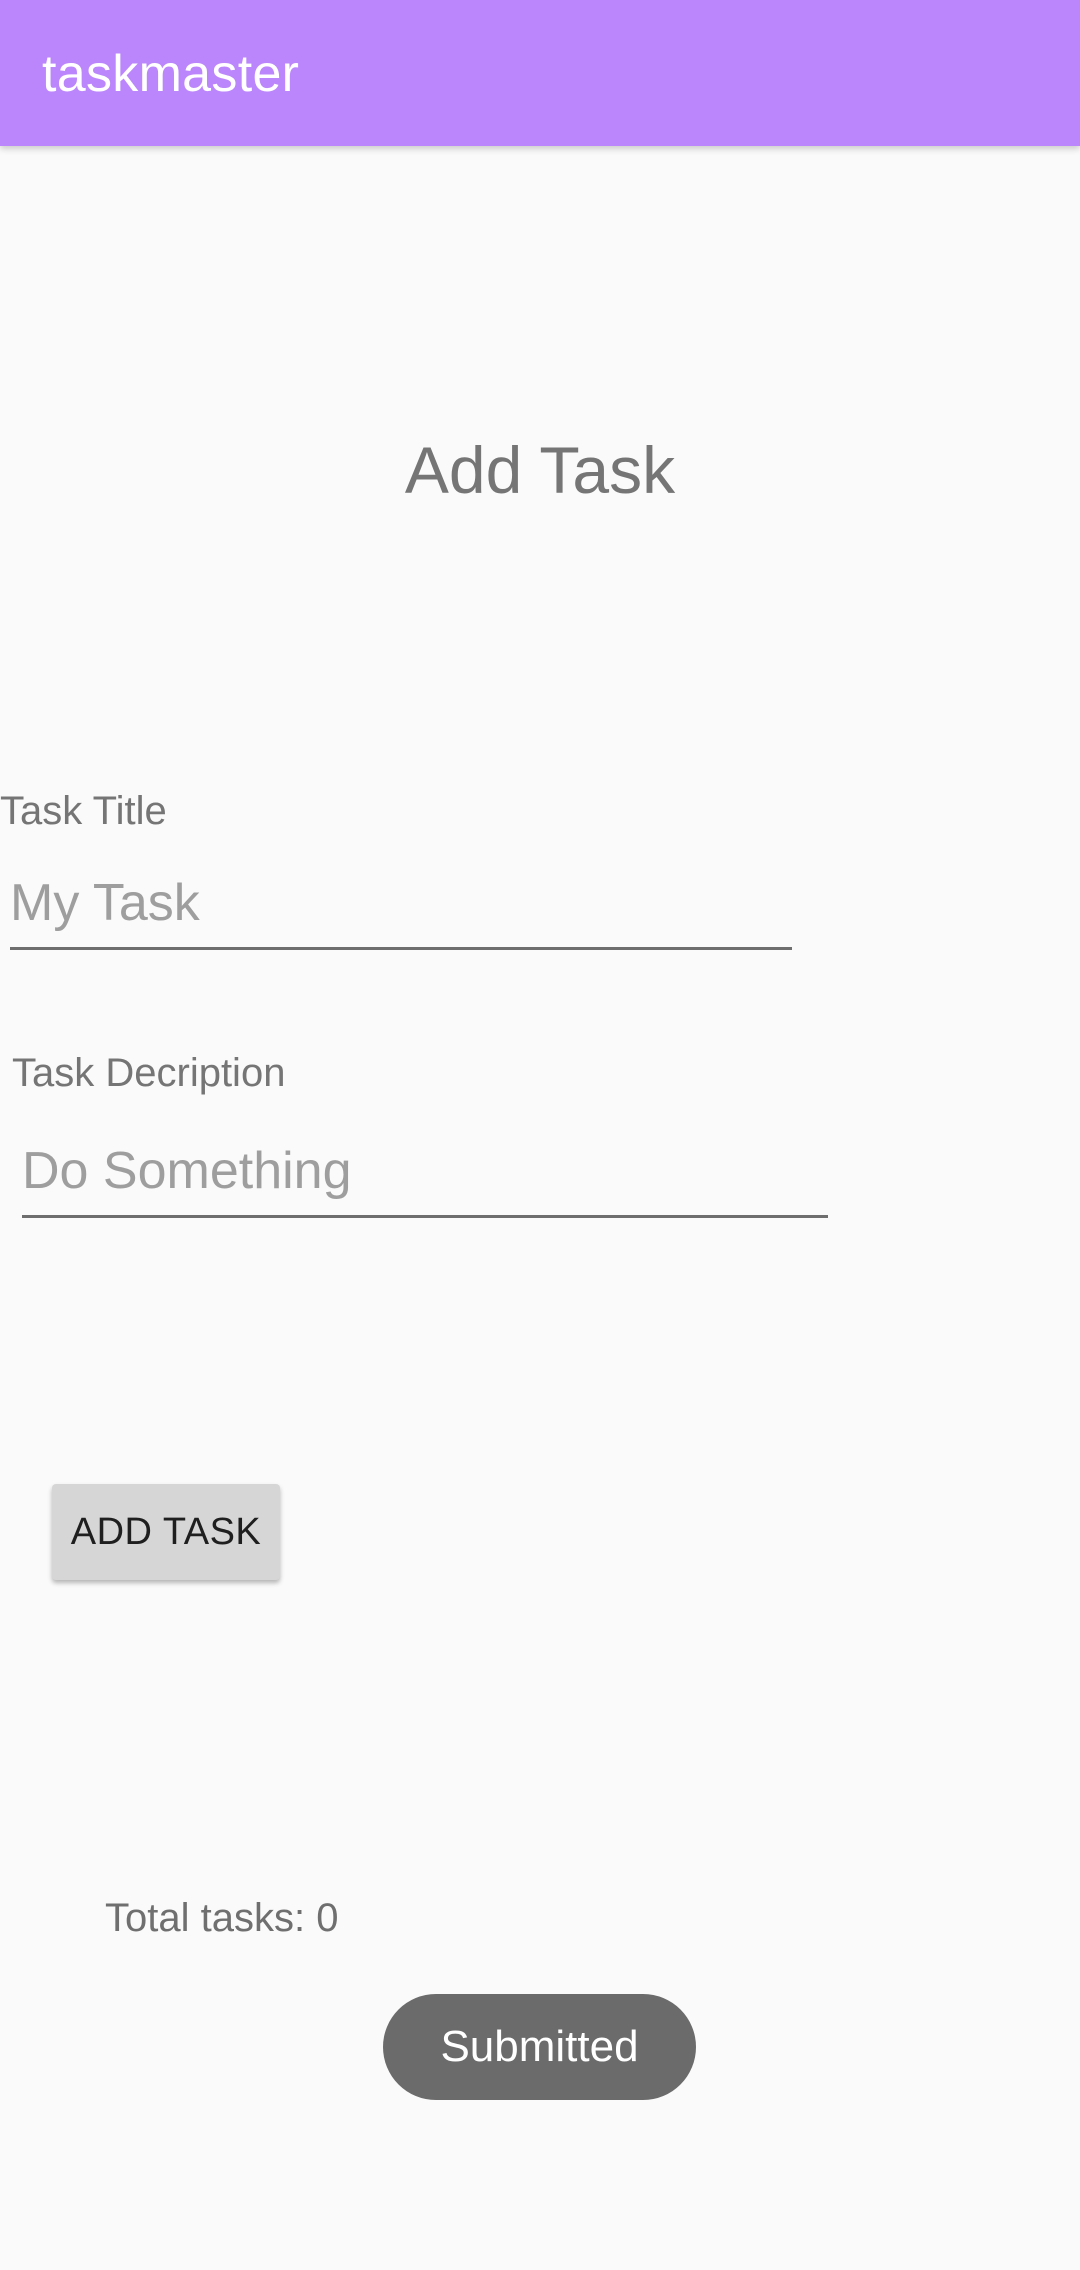 The height and width of the screenshot is (2270, 1080). I want to click on toast-message: Submitted, so click(539, 2047).